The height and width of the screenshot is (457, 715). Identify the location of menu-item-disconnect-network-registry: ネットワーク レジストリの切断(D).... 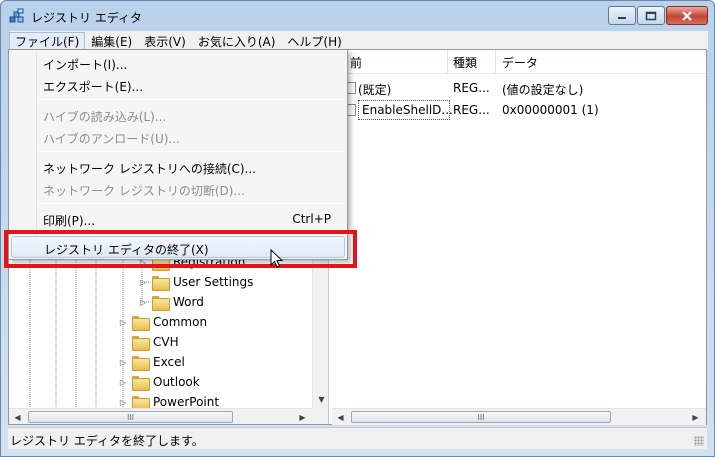
(178, 189).